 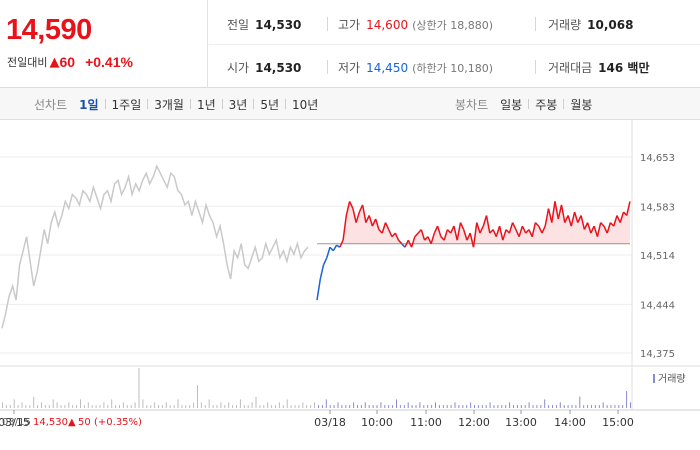 I want to click on open-info: 시가 14,530, so click(x=264, y=67).